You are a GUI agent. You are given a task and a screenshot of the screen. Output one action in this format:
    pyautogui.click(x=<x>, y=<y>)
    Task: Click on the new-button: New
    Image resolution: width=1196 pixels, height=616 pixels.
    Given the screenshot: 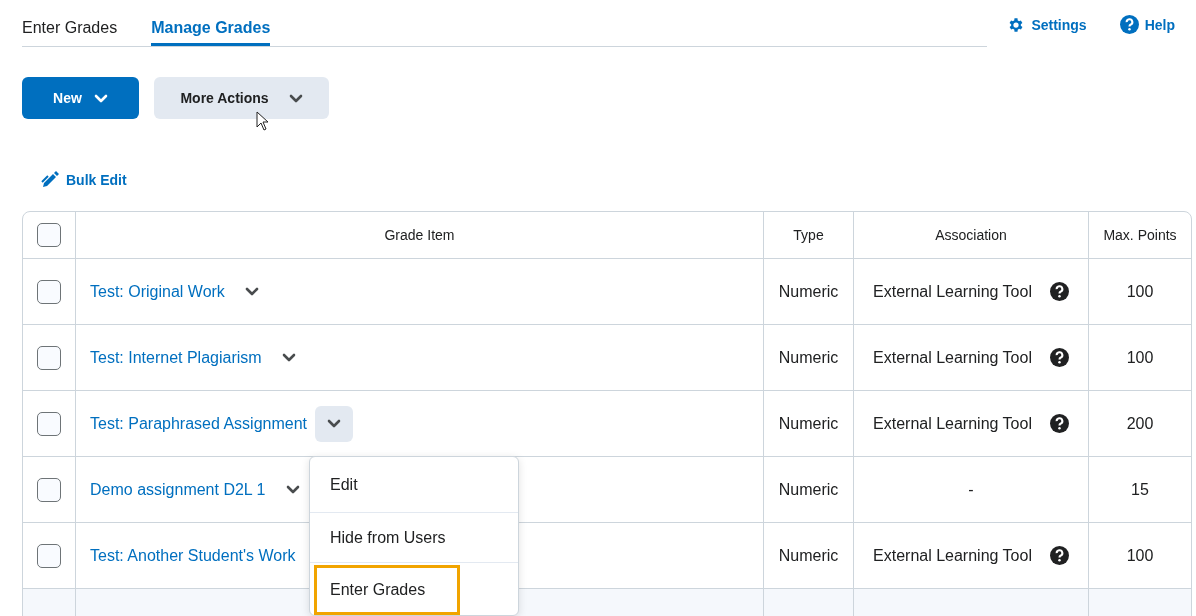 What is the action you would take?
    pyautogui.click(x=80, y=98)
    